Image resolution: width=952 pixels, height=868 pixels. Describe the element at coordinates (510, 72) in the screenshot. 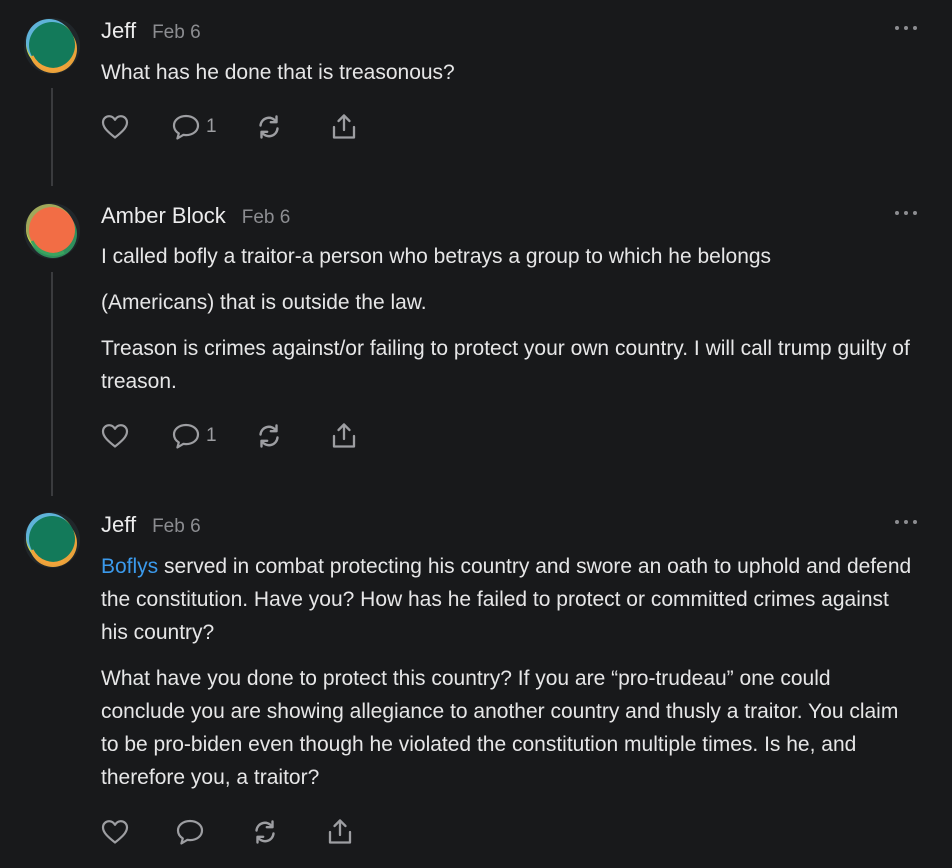

I see `comment-body: What has he done that is treasonous?` at that location.